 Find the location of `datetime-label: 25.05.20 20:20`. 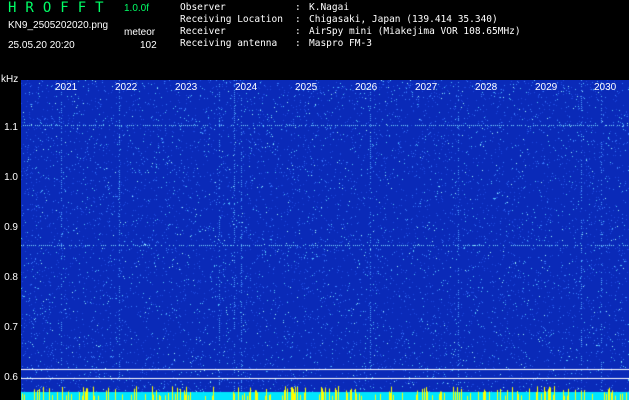

datetime-label: 25.05.20 20:20 is located at coordinates (41, 45).